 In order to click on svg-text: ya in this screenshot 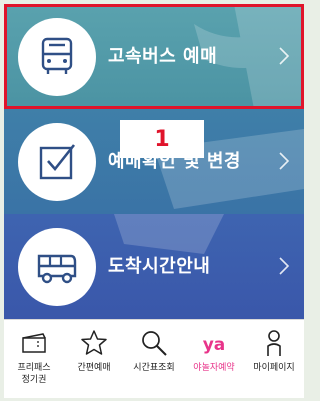, I will do `click(214, 345)`.